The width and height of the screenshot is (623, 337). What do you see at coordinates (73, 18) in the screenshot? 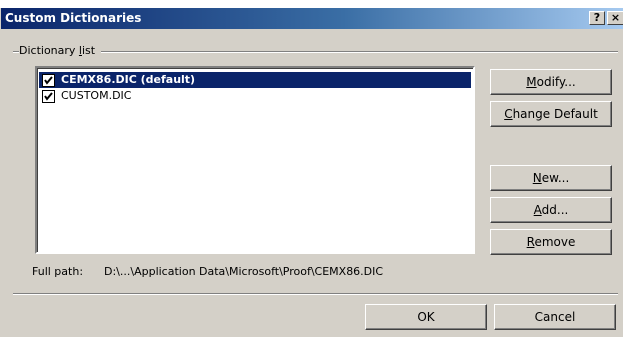
I see `window-title: Custom Dictionaries` at bounding box center [73, 18].